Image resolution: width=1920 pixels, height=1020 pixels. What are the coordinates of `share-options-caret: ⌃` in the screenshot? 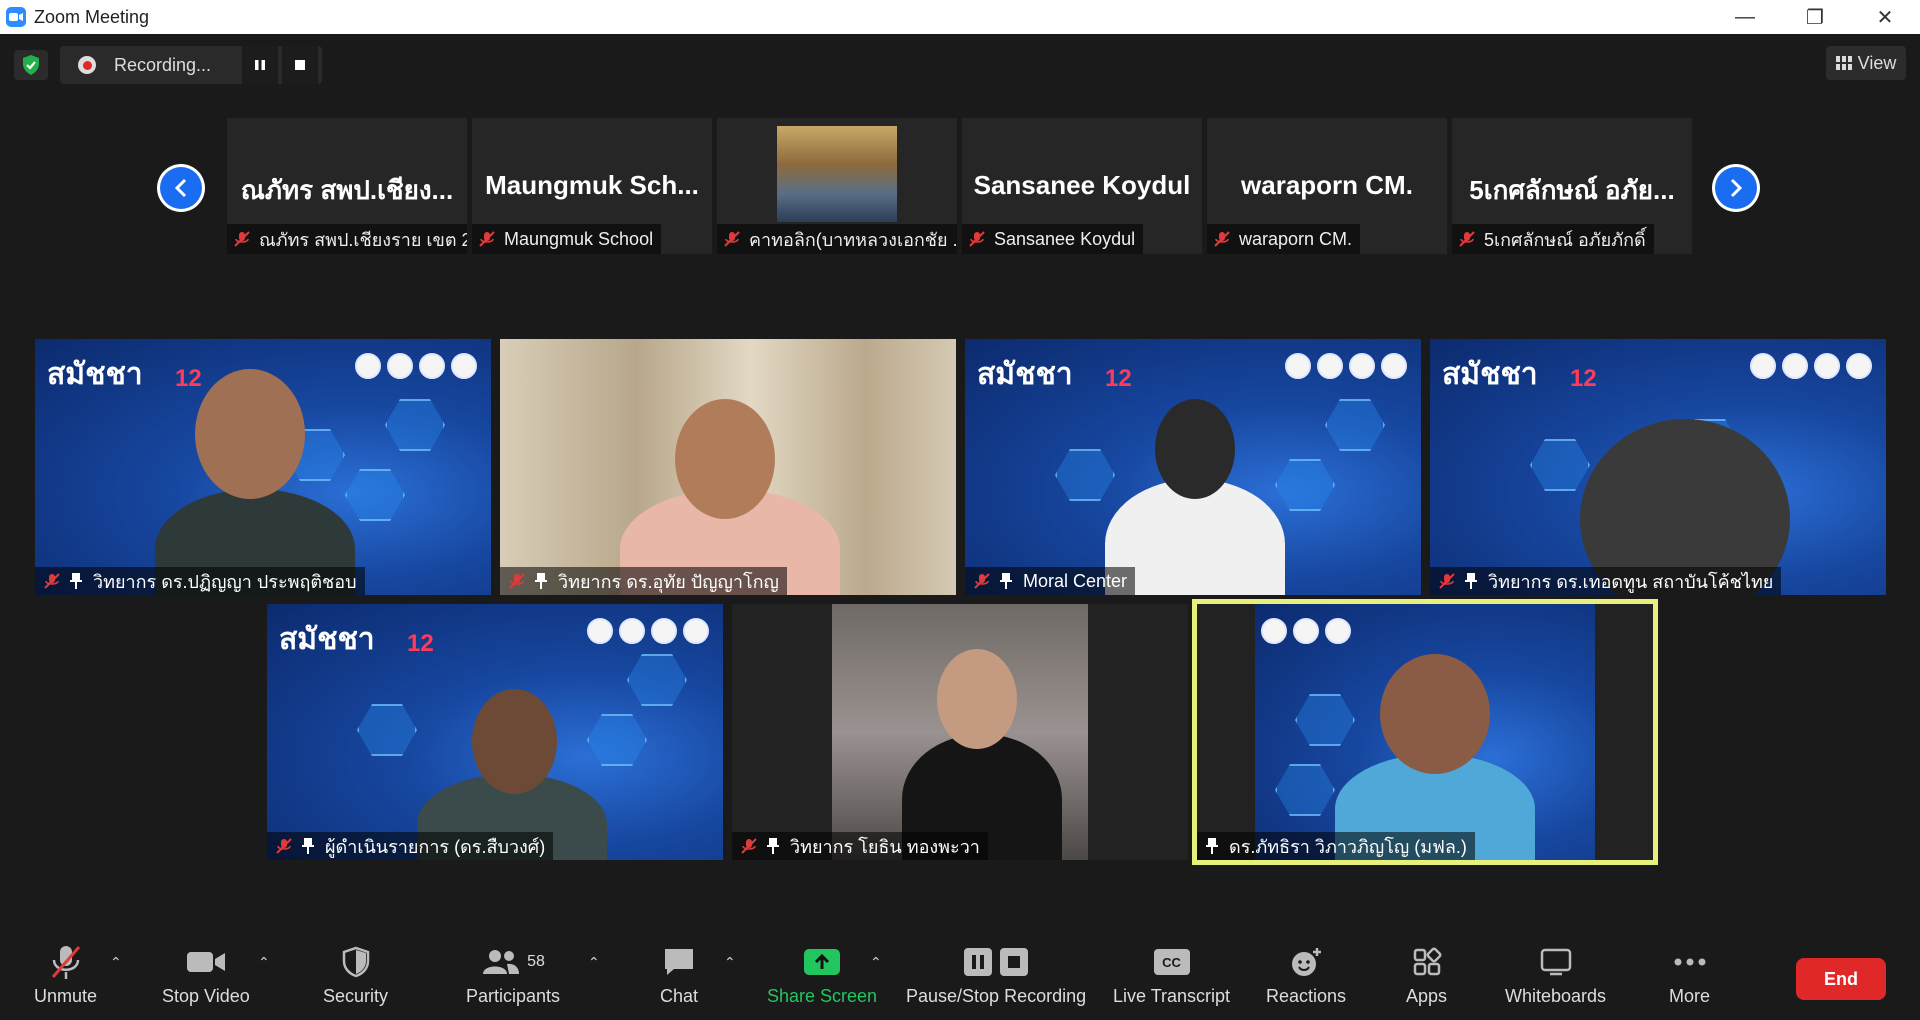 It's located at (876, 962).